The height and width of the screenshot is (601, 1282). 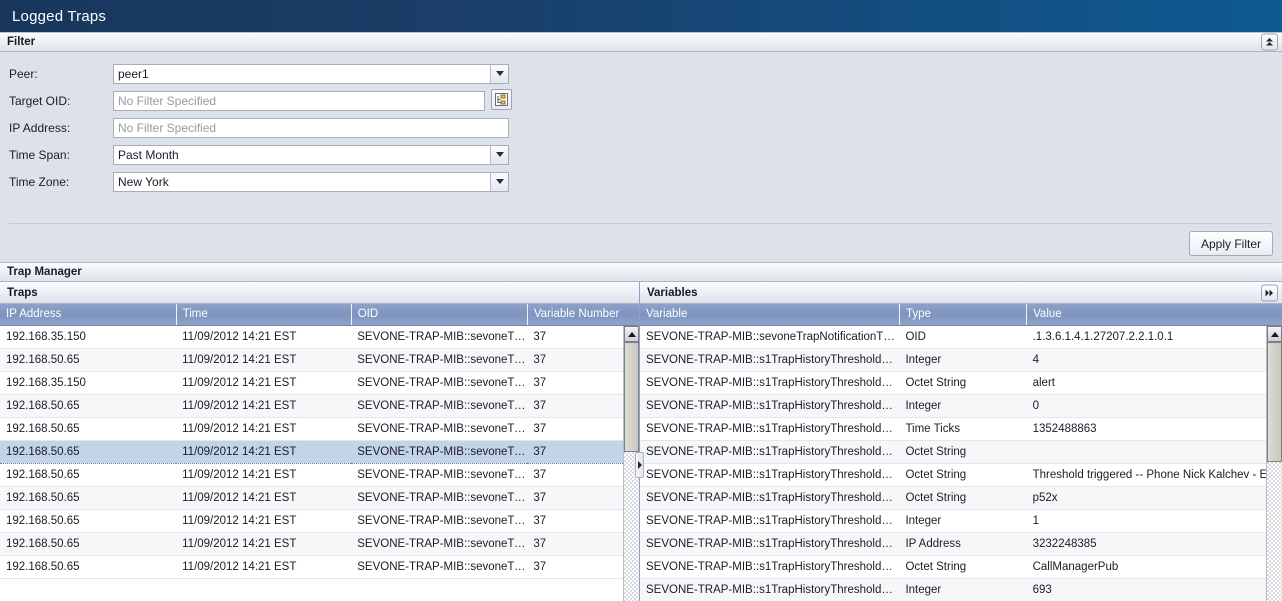 What do you see at coordinates (264, 315) in the screenshot?
I see `traps-col-time: Time` at bounding box center [264, 315].